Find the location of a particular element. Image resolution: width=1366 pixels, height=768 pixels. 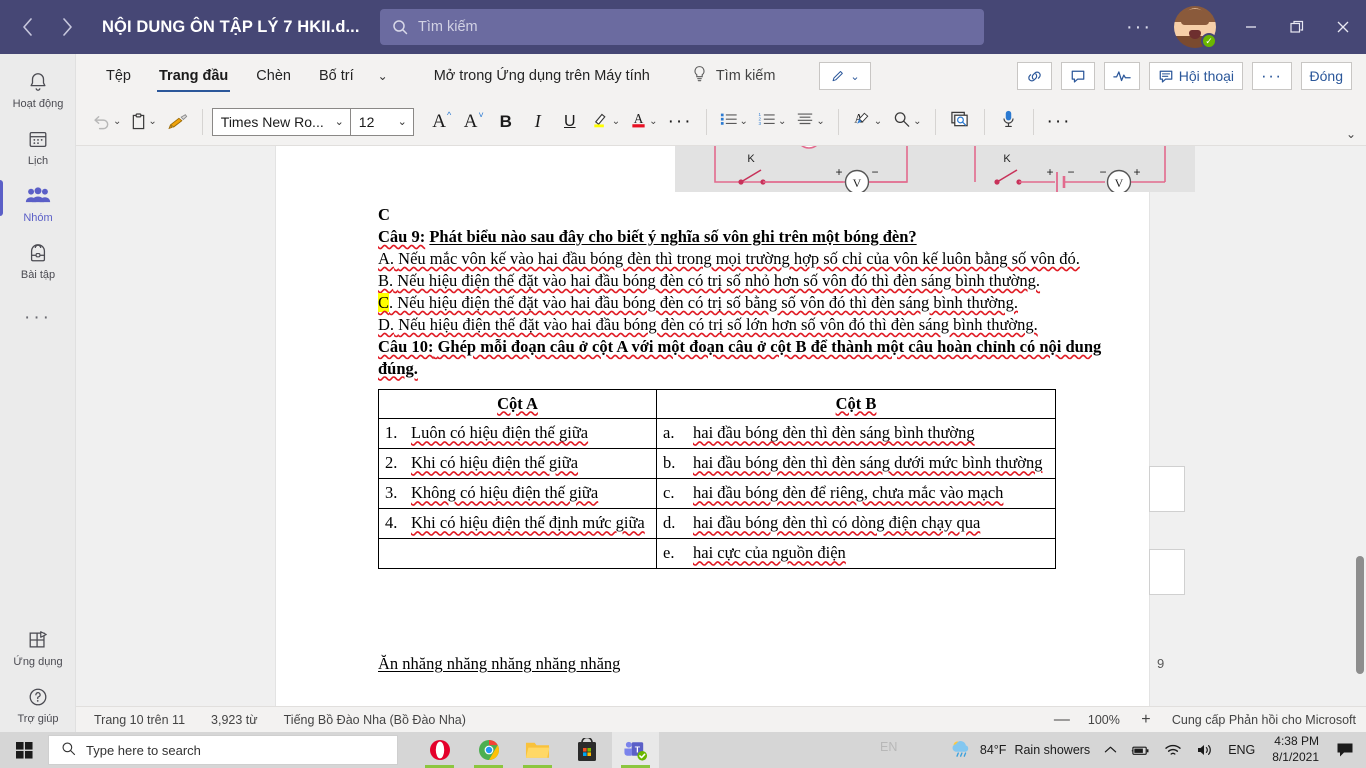

status-right-group: — 100% + Cung cấp Phản hồi cho Microsoft is located at coordinates (1205, 720).